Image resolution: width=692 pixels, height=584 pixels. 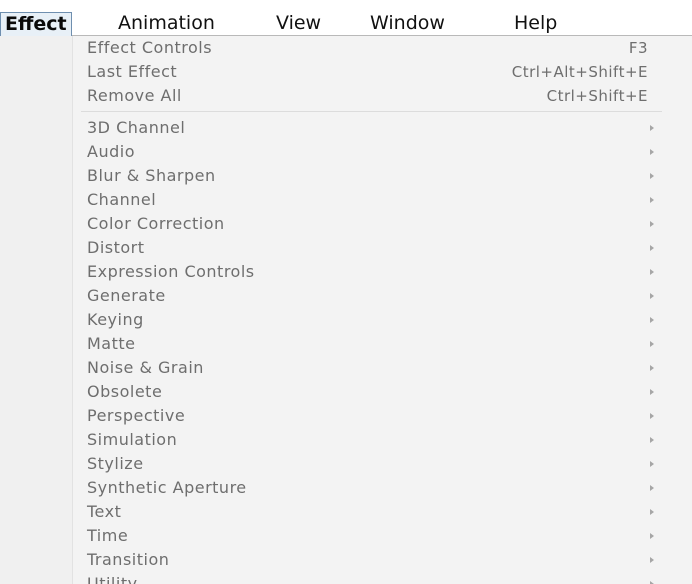 I want to click on menu-item-label: Effect Controls, so click(x=150, y=47).